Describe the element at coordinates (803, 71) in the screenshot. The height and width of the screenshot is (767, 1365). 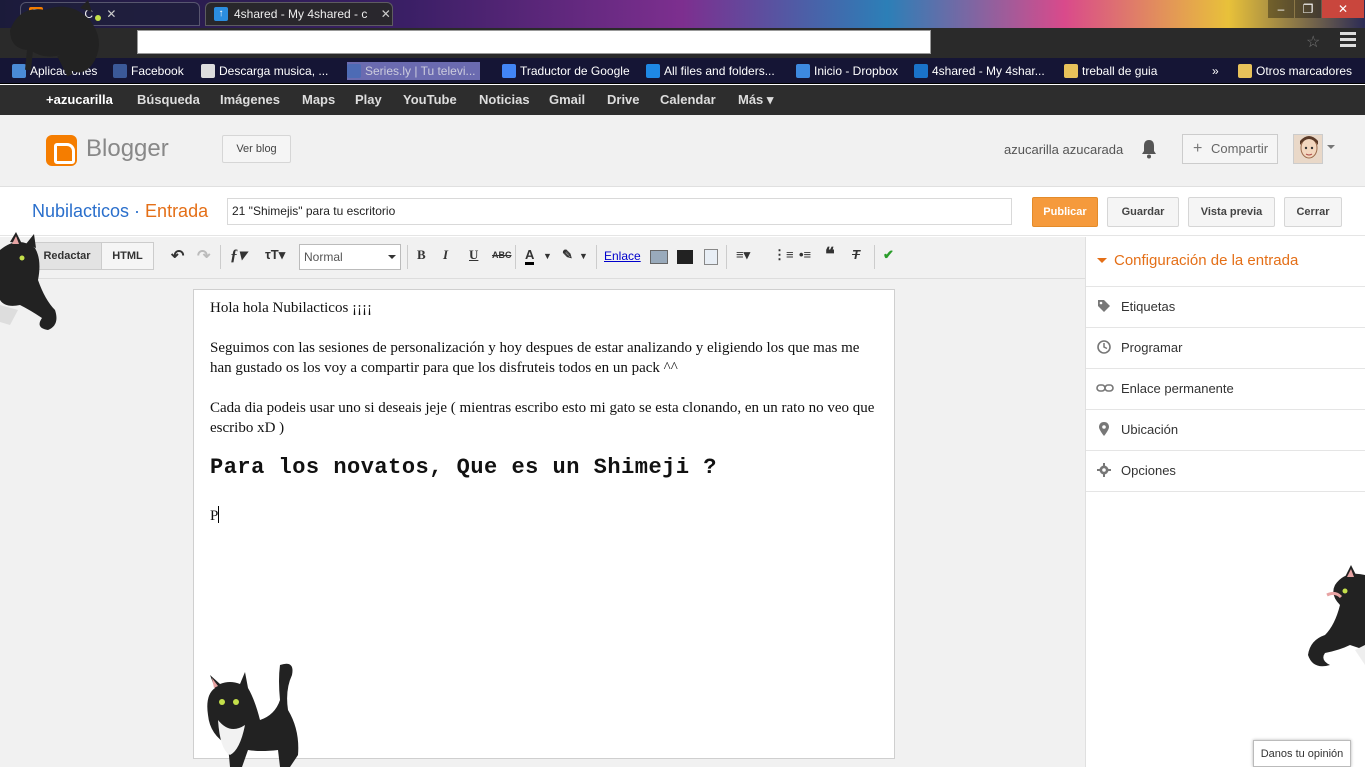
I see `dropbox-icon` at that location.